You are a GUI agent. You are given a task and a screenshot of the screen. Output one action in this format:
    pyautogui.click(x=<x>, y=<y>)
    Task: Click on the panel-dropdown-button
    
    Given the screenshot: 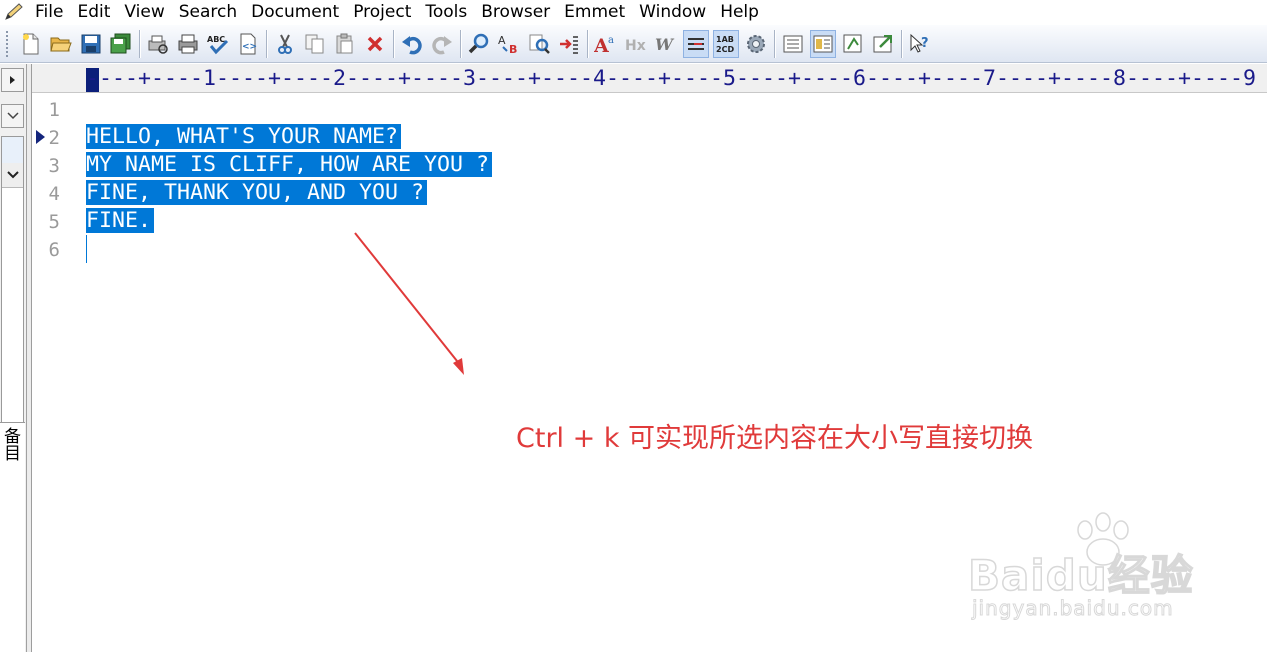 What is the action you would take?
    pyautogui.click(x=12, y=116)
    